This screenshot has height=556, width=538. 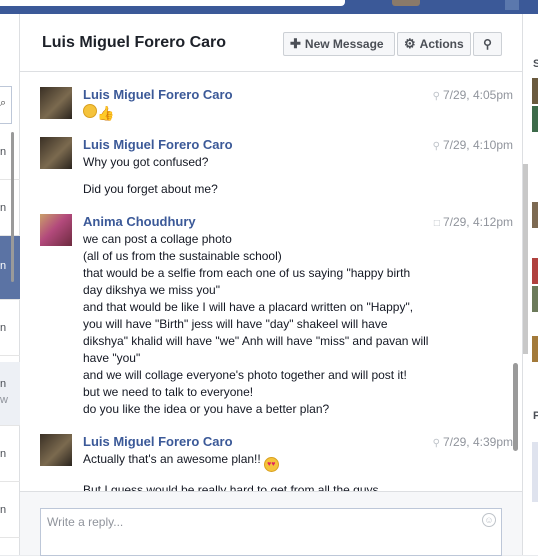 What do you see at coordinates (168, 392) in the screenshot?
I see `message-line: but we need to talk to everyone!` at bounding box center [168, 392].